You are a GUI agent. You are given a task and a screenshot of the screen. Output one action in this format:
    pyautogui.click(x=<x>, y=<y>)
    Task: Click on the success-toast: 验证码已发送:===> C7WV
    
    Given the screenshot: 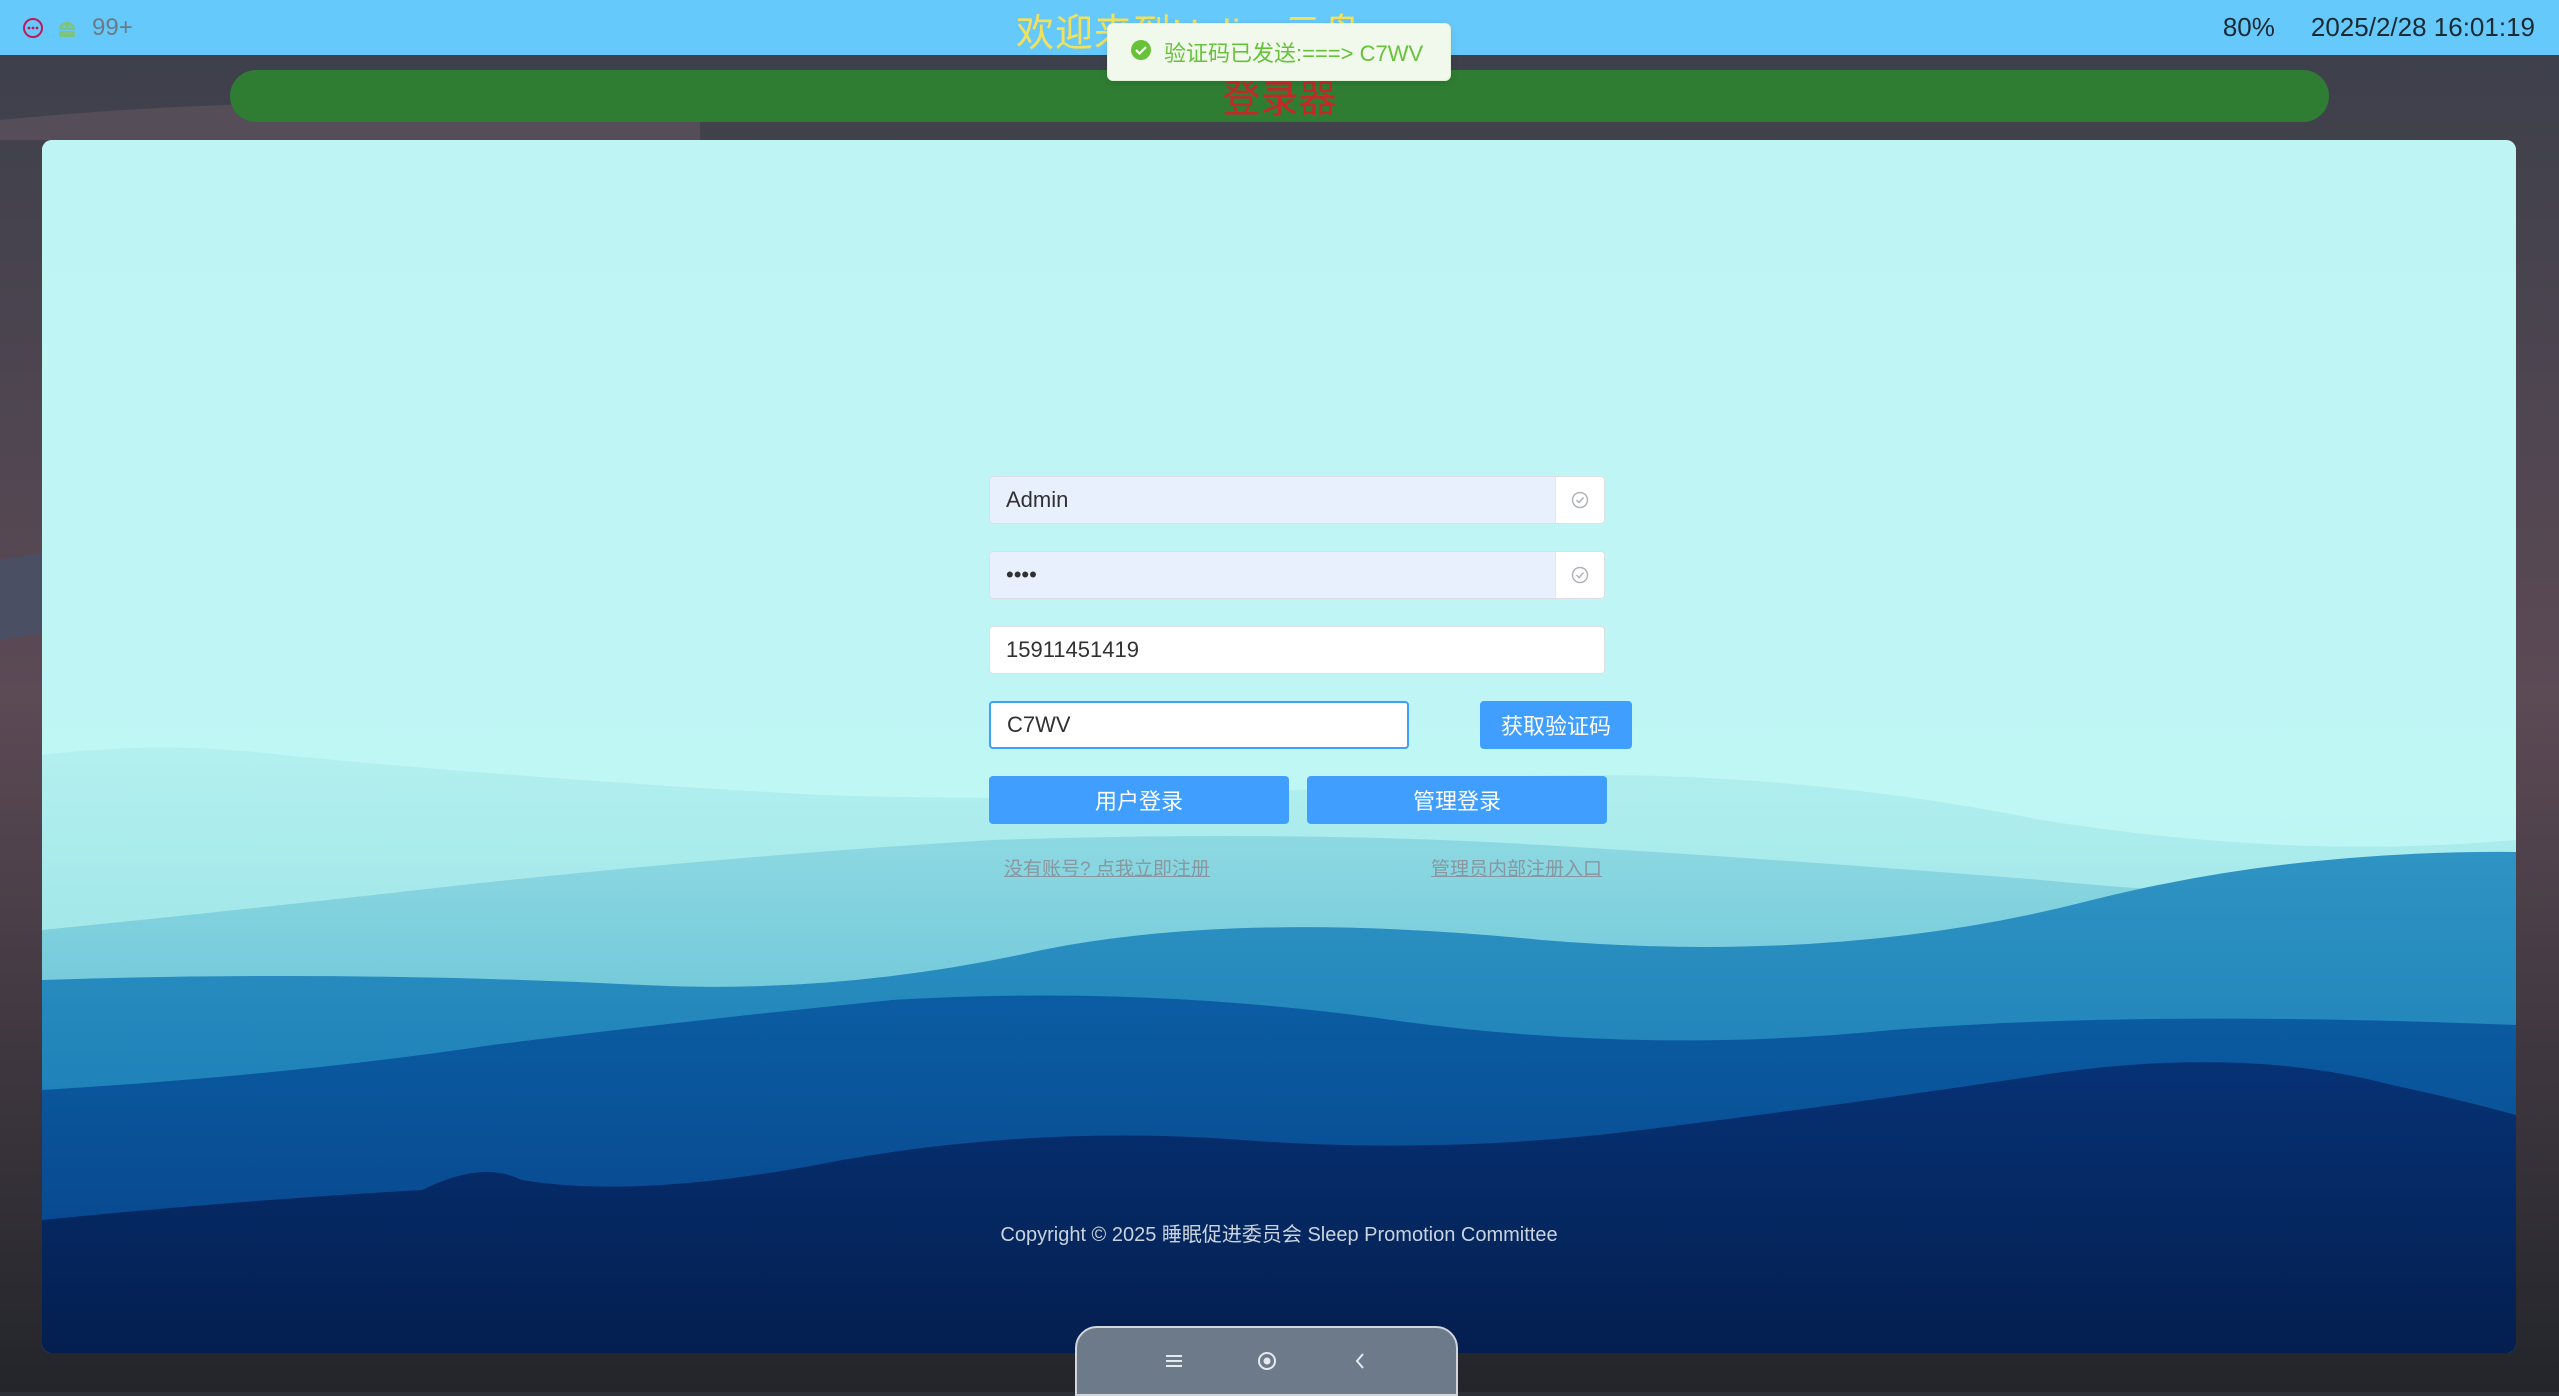 What is the action you would take?
    pyautogui.click(x=1279, y=52)
    